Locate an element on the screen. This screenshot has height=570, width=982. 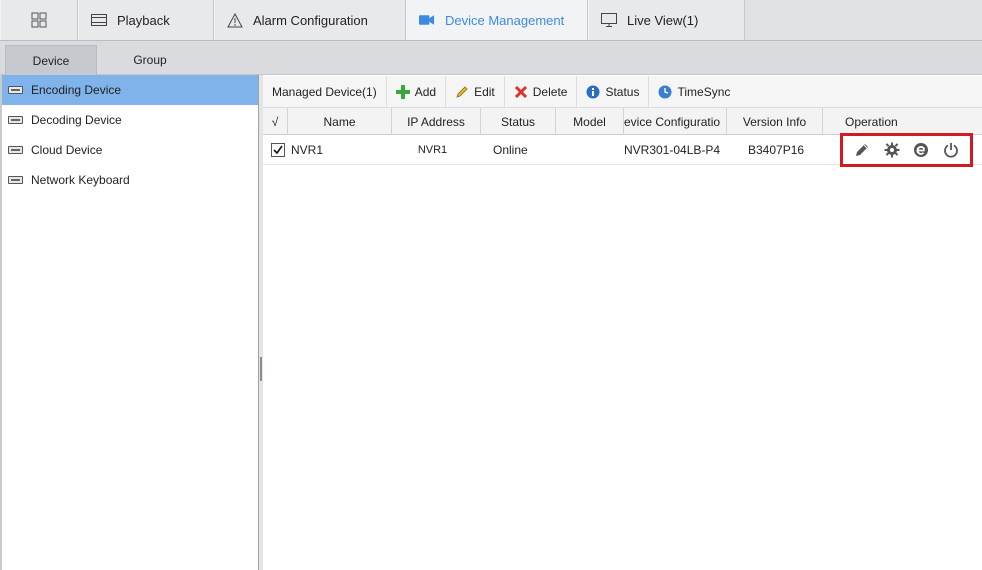
tree-item-label: Network Keyboard is located at coordinates (80, 180).